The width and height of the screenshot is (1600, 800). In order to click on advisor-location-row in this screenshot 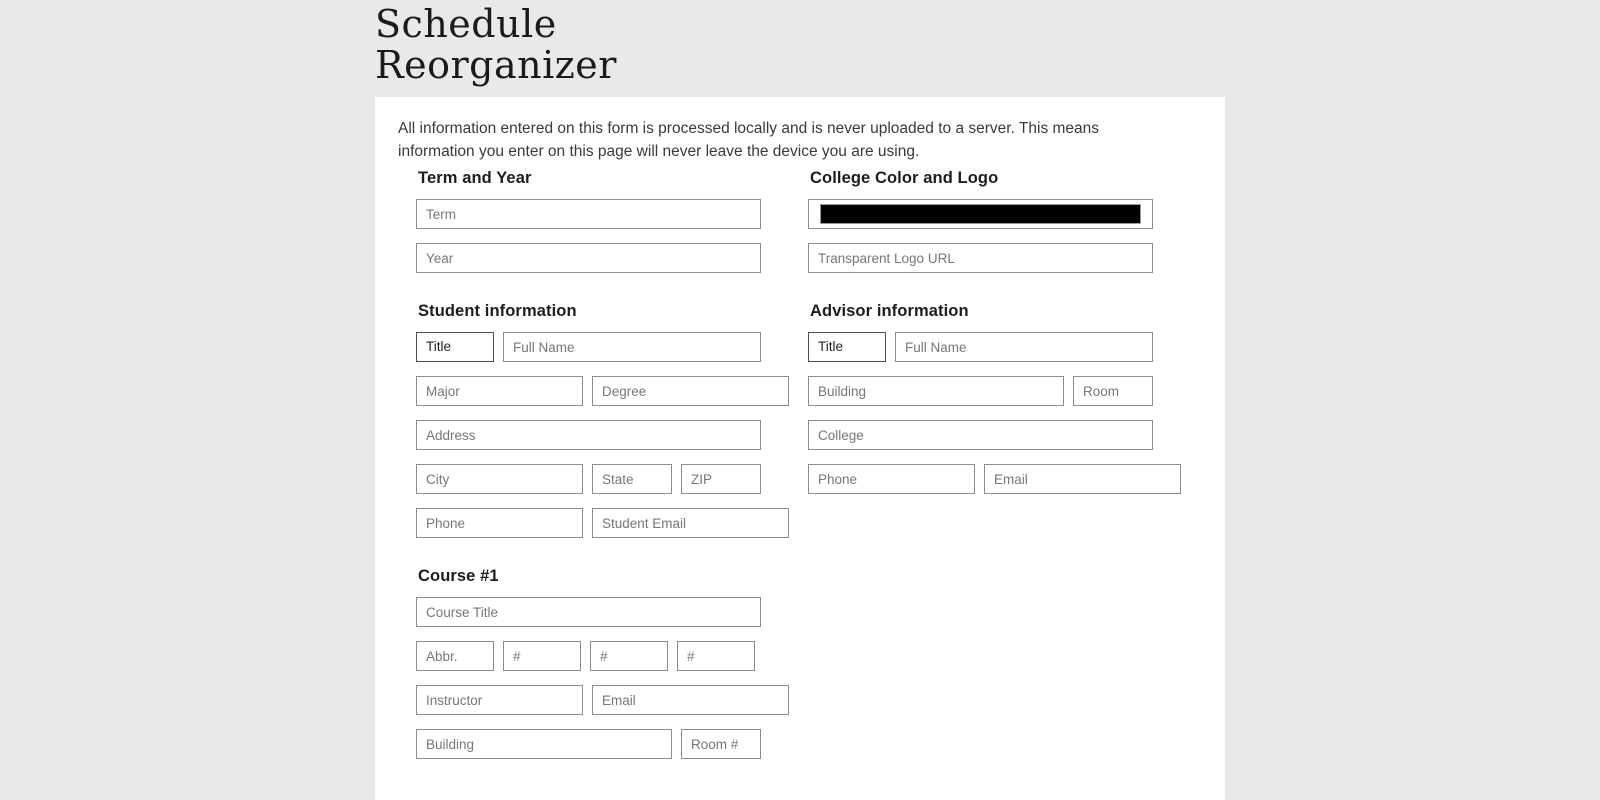, I will do `click(980, 391)`.